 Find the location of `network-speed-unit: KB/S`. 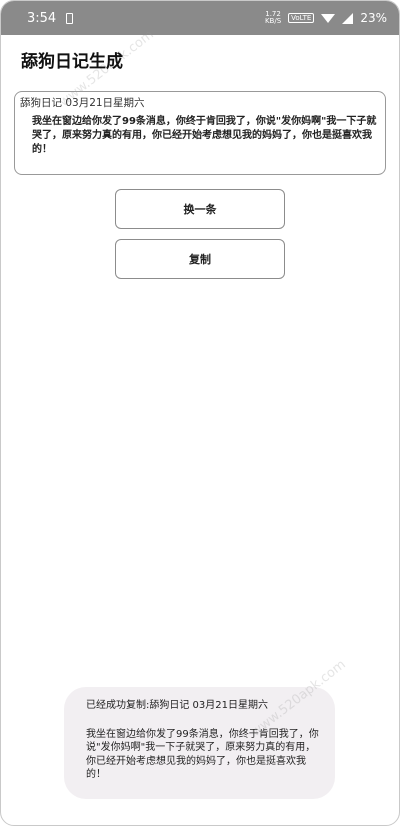

network-speed-unit: KB/S is located at coordinates (273, 21).